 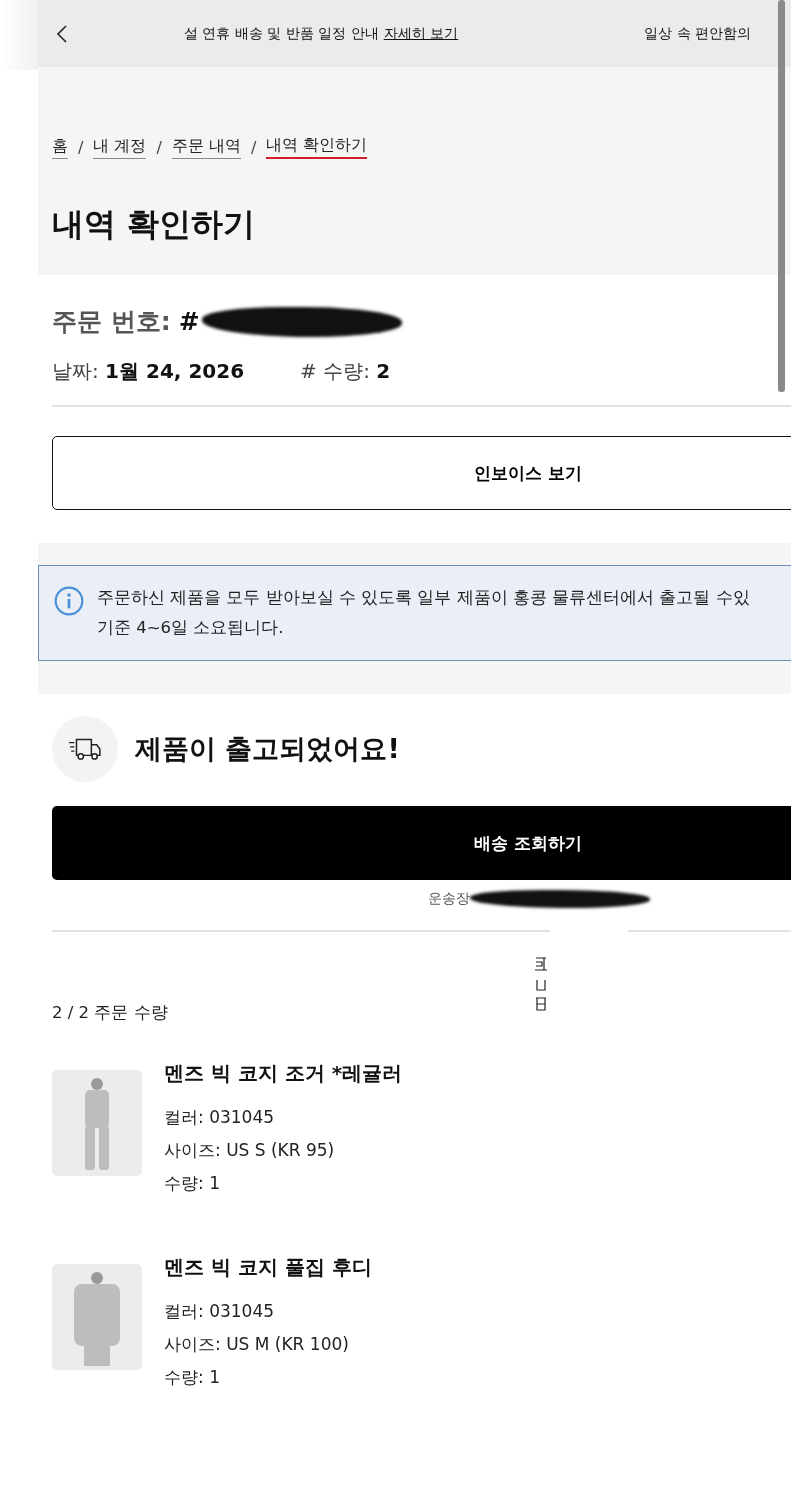 What do you see at coordinates (421, 33) in the screenshot?
I see `details-link: 자세히 보기` at bounding box center [421, 33].